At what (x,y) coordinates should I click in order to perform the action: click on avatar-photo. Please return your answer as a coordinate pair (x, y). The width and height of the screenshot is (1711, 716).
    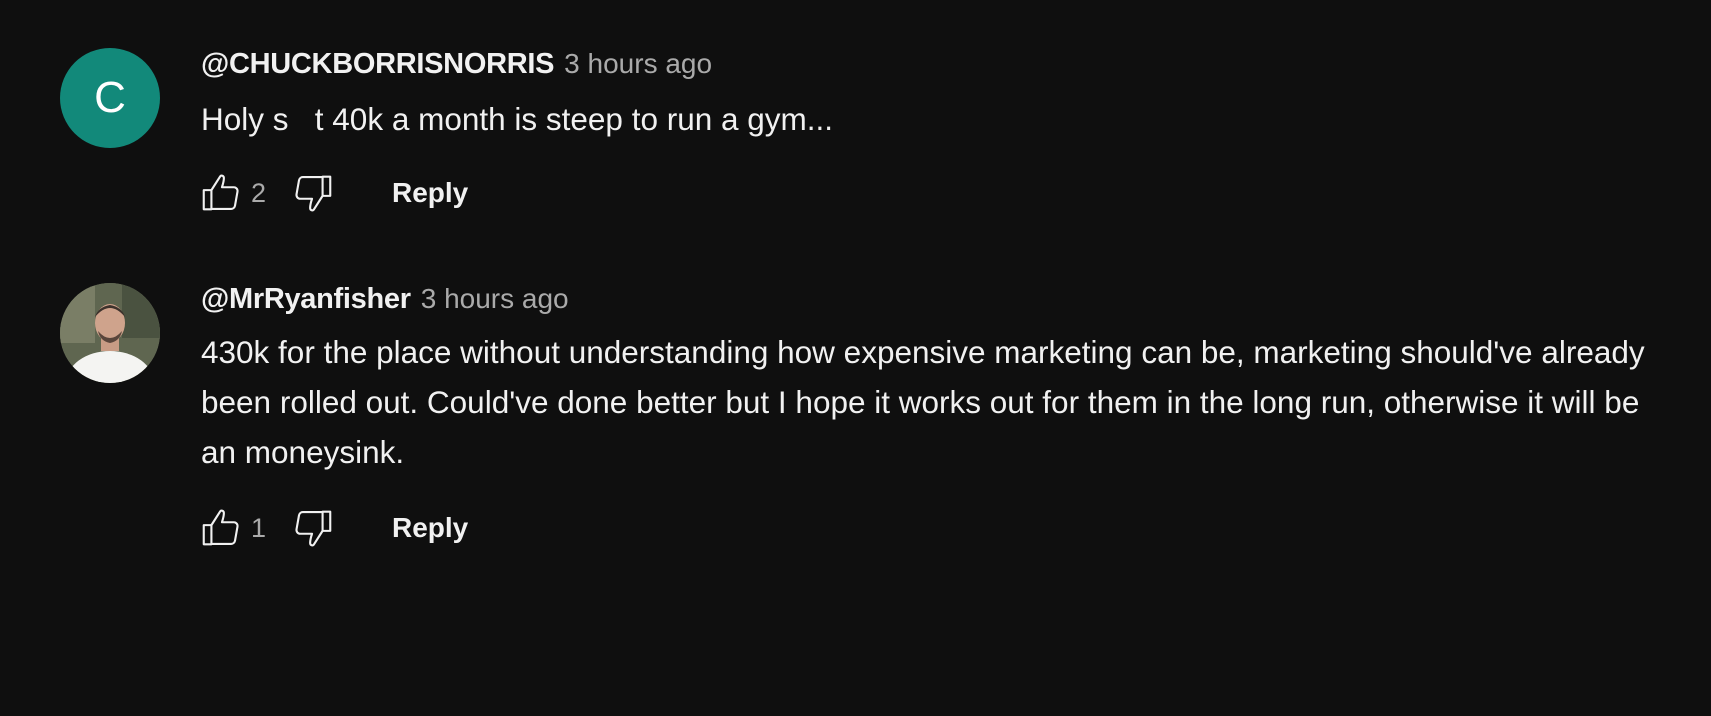
    Looking at the image, I should click on (110, 333).